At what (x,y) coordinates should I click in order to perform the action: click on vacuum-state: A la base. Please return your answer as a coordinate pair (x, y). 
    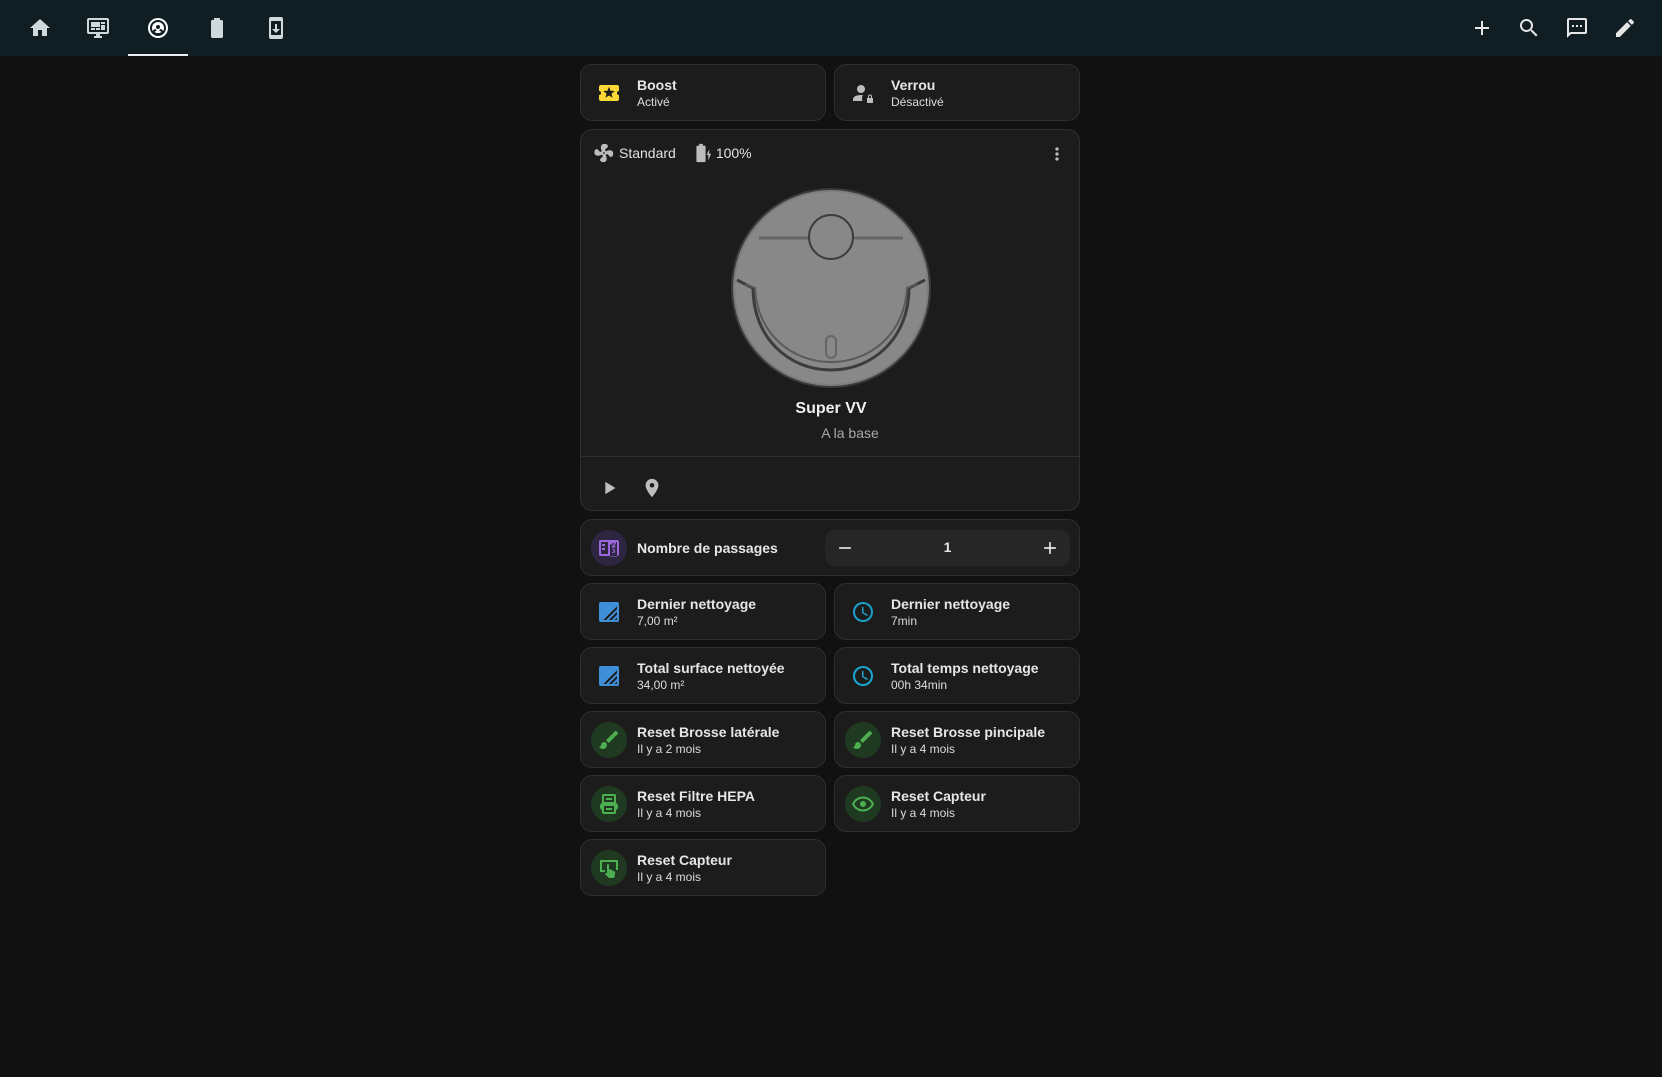
    Looking at the image, I should click on (850, 433).